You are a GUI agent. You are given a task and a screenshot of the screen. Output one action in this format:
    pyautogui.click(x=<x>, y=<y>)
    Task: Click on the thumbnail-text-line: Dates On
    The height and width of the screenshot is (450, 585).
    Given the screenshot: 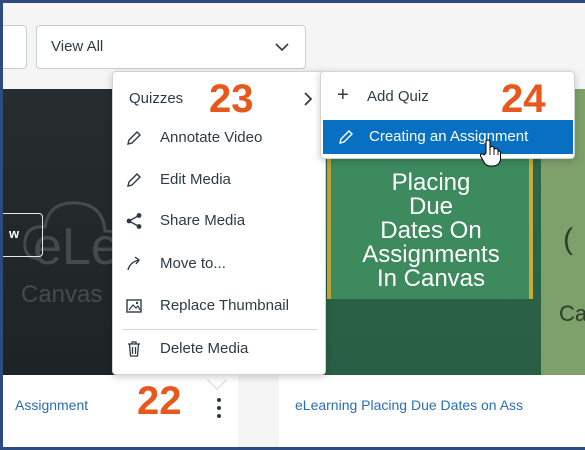 What is the action you would take?
    pyautogui.click(x=431, y=230)
    